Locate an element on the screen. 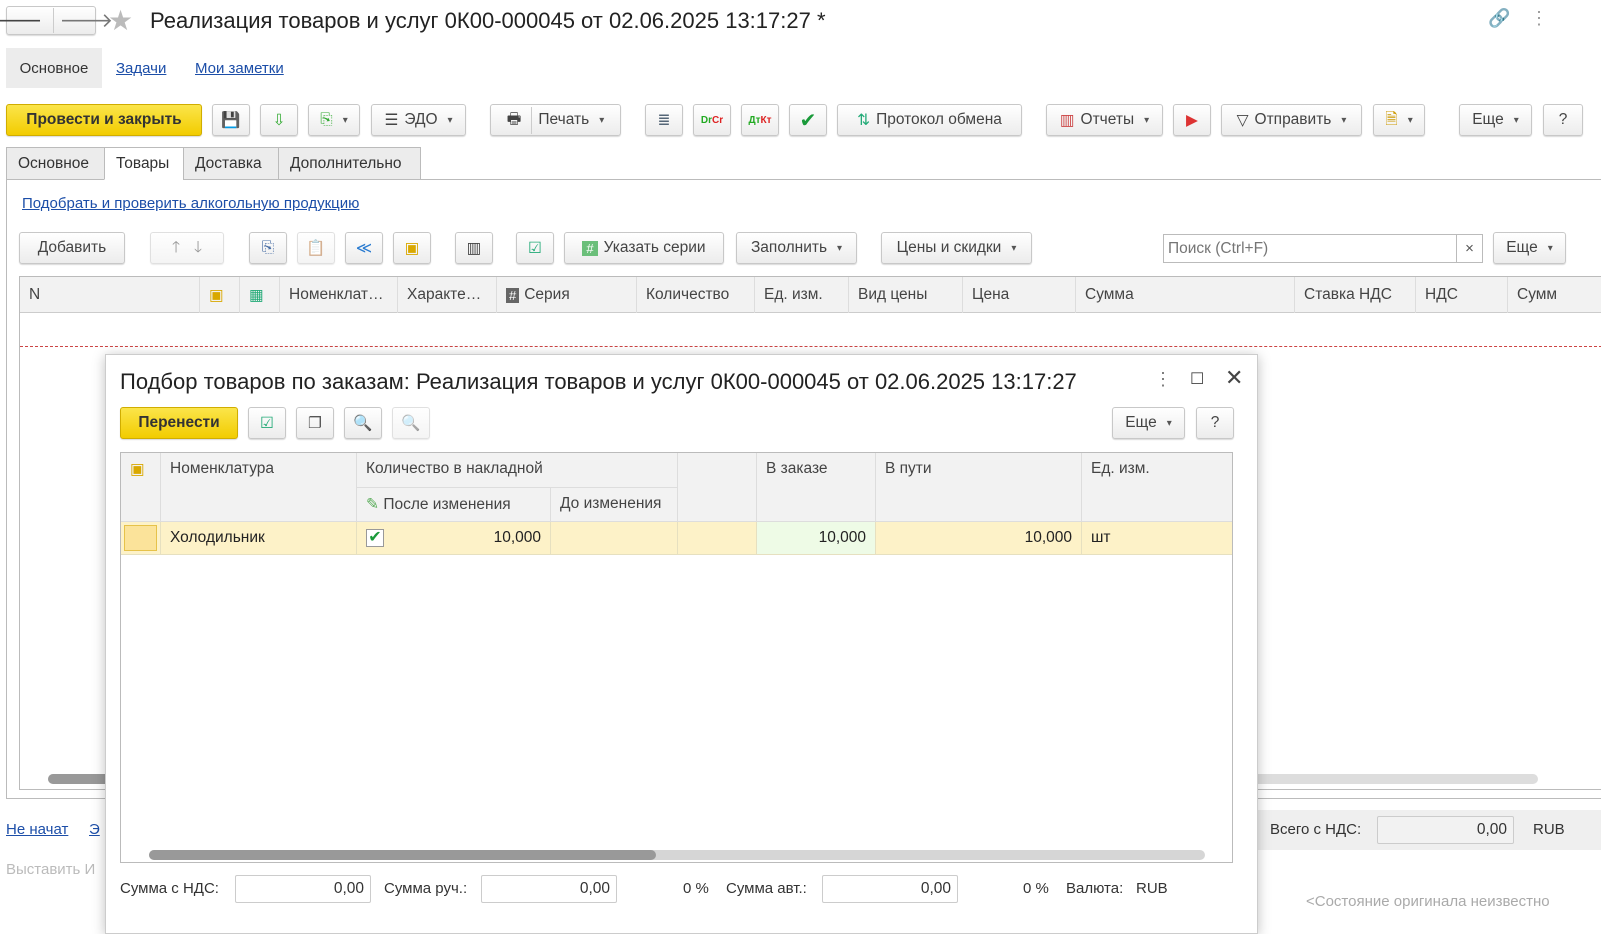 The image size is (1601, 934). save-button: 💾 is located at coordinates (231, 120).